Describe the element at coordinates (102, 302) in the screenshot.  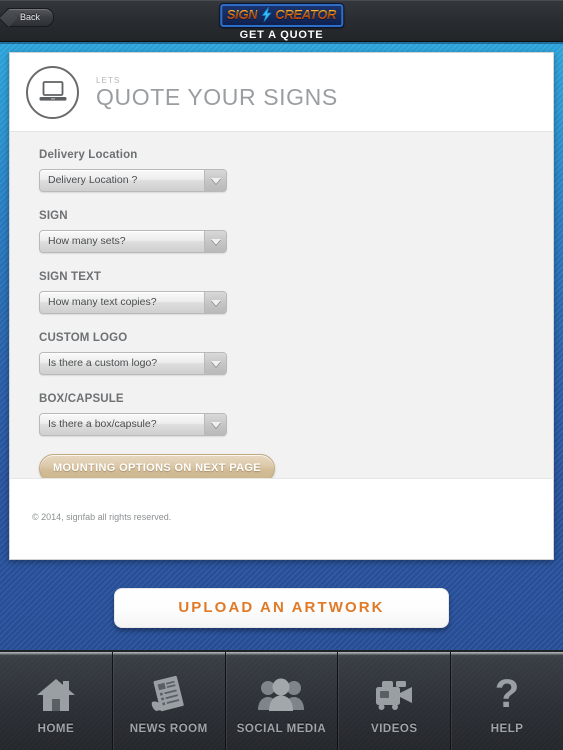
I see `select-value: How many text copies?` at that location.